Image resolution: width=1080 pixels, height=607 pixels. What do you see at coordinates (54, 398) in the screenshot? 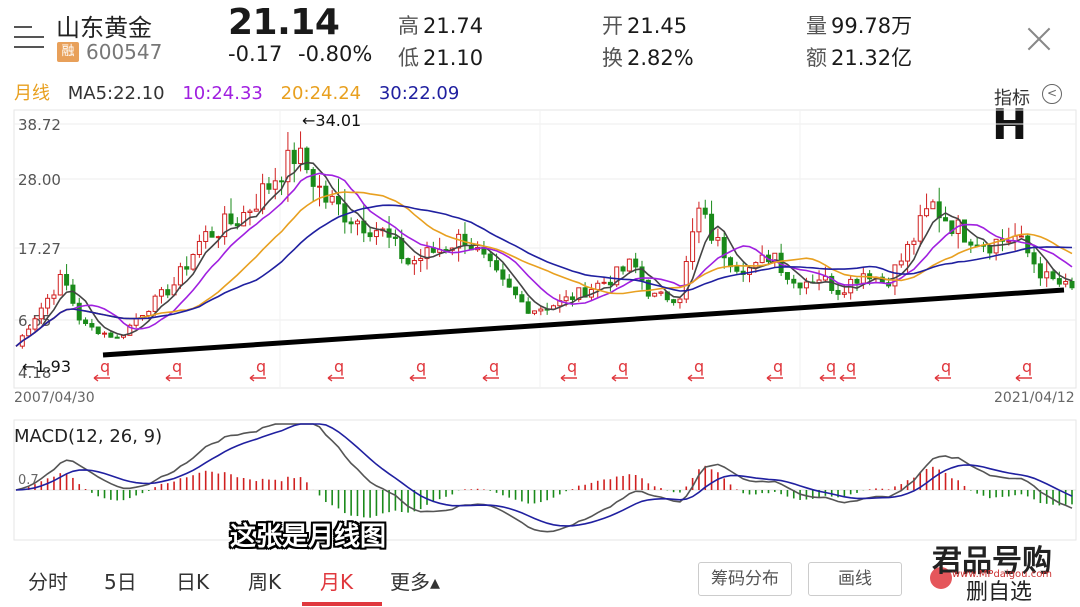
I see `start-date: 2007/04/30` at bounding box center [54, 398].